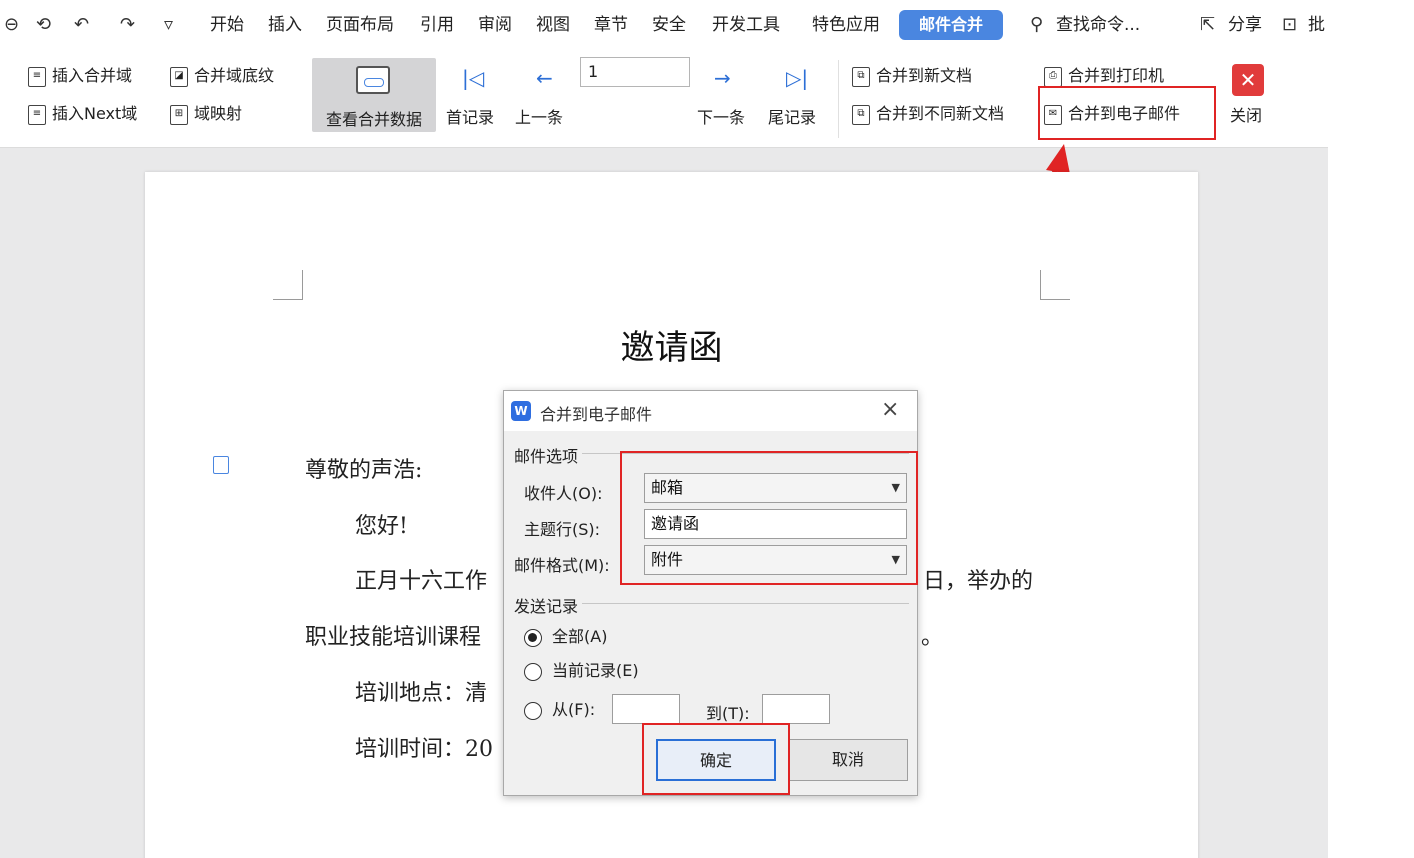  I want to click on different-docs-icon: ⧉, so click(861, 114).